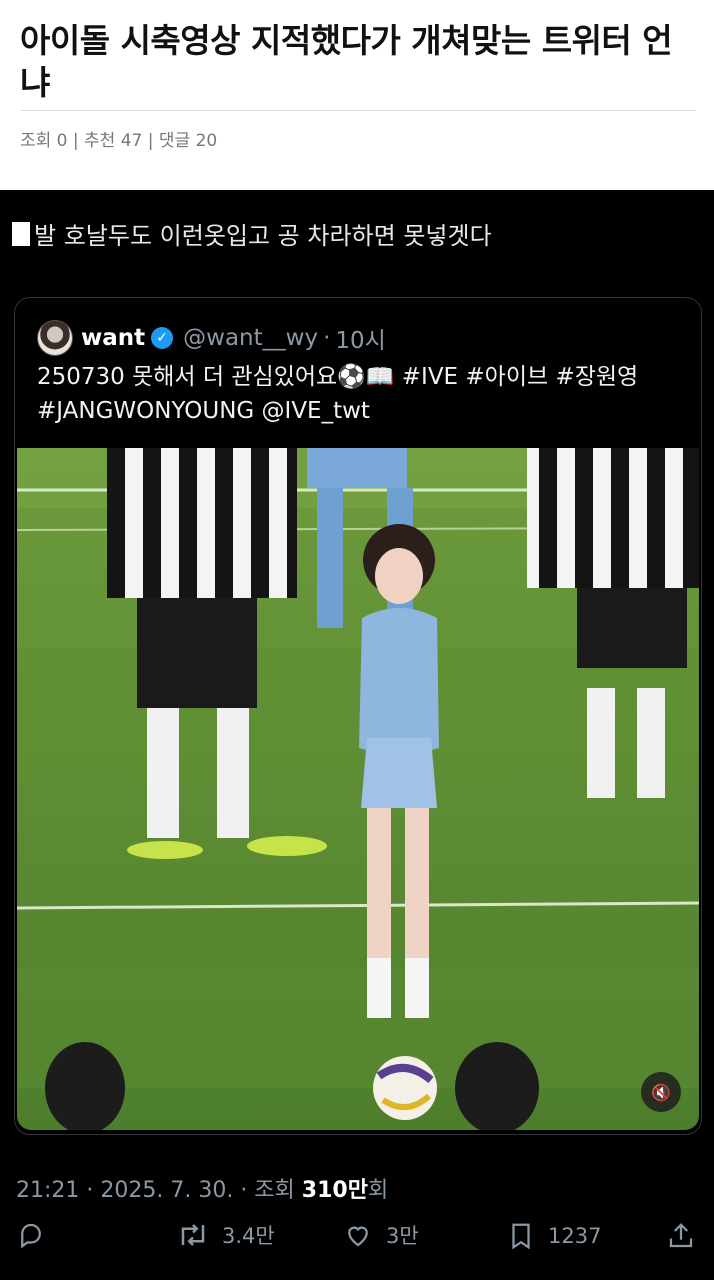 The image size is (714, 1280). I want to click on verified-badge-icon: ✓, so click(162, 338).